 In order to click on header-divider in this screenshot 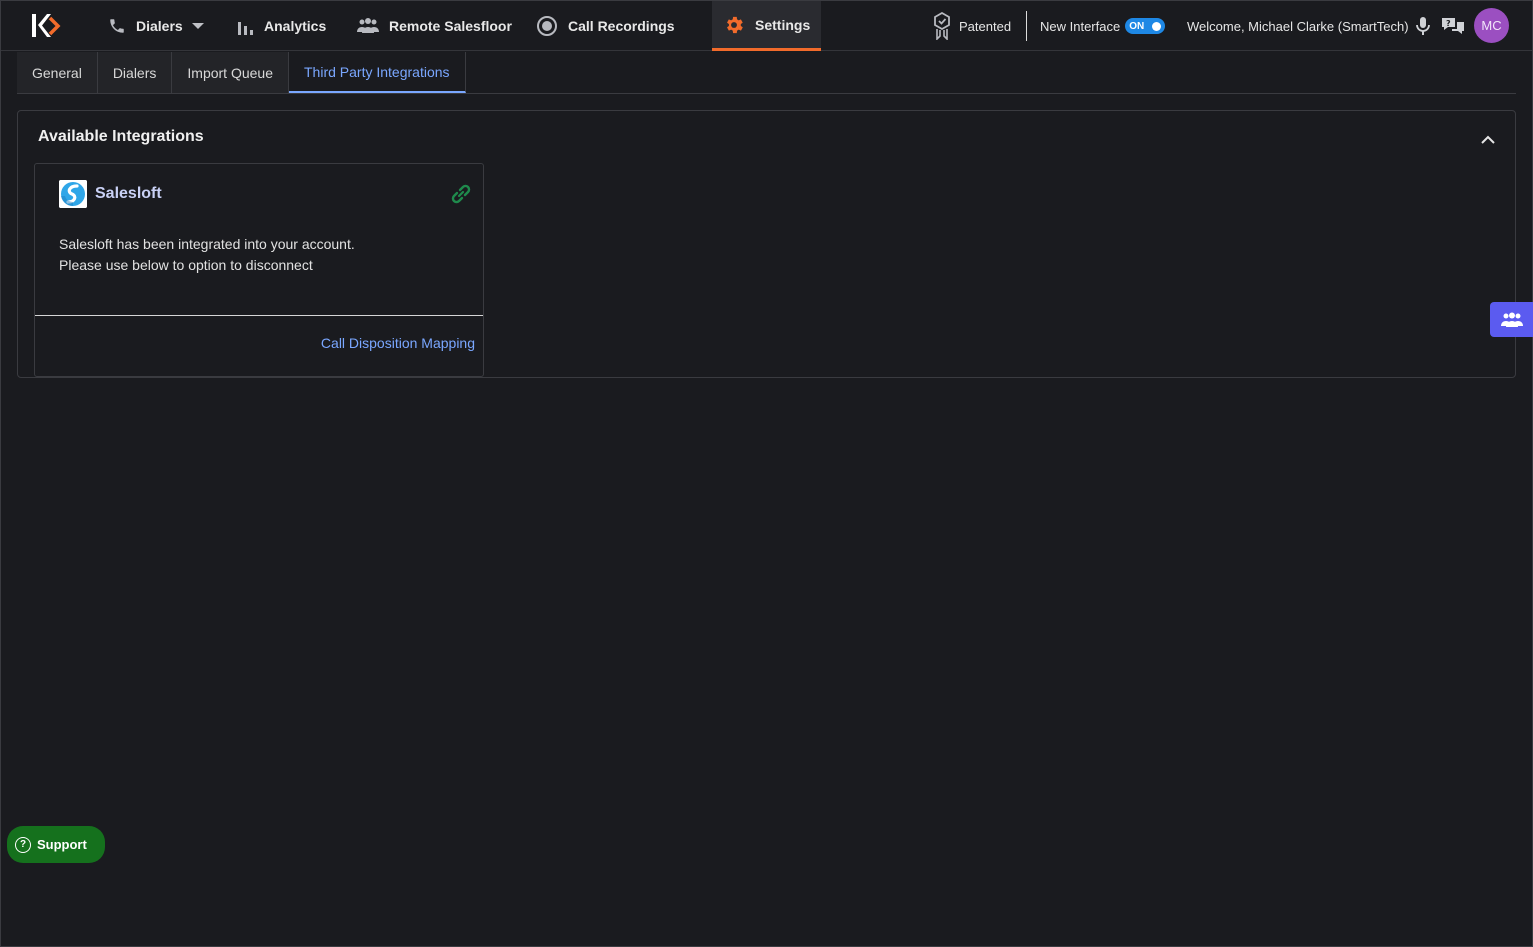, I will do `click(1026, 26)`.